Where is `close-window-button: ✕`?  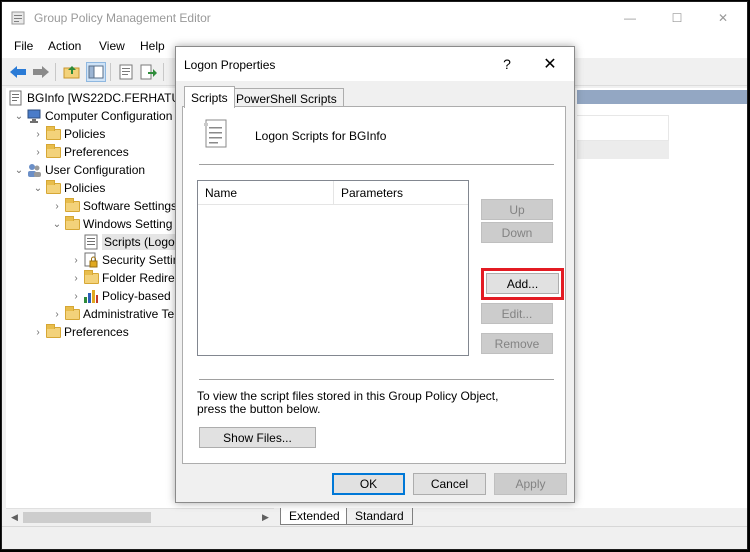 close-window-button: ✕ is located at coordinates (723, 18).